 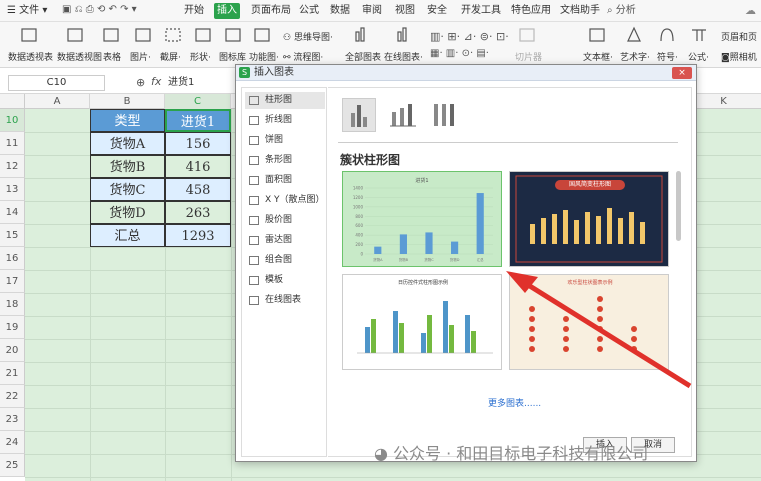 What do you see at coordinates (384, 453) in the screenshot?
I see `wechat-icon: ◕` at bounding box center [384, 453].